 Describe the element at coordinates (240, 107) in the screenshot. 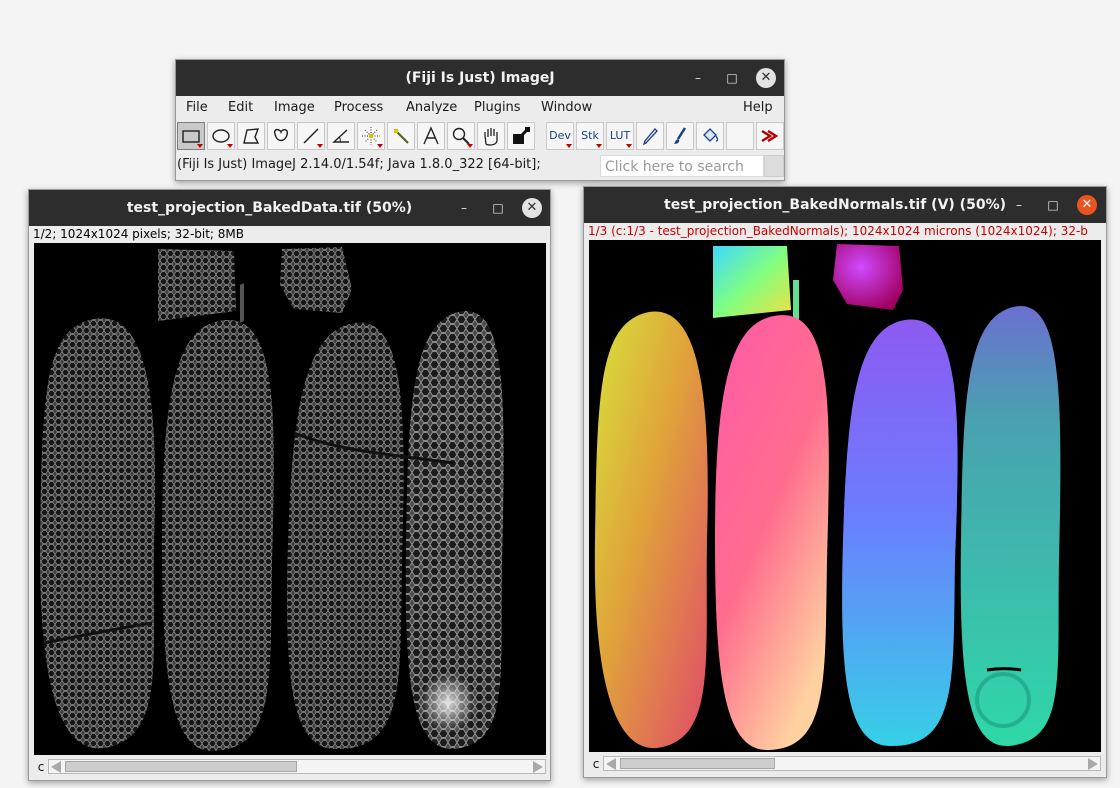

I see `menu-edit: Edit` at that location.